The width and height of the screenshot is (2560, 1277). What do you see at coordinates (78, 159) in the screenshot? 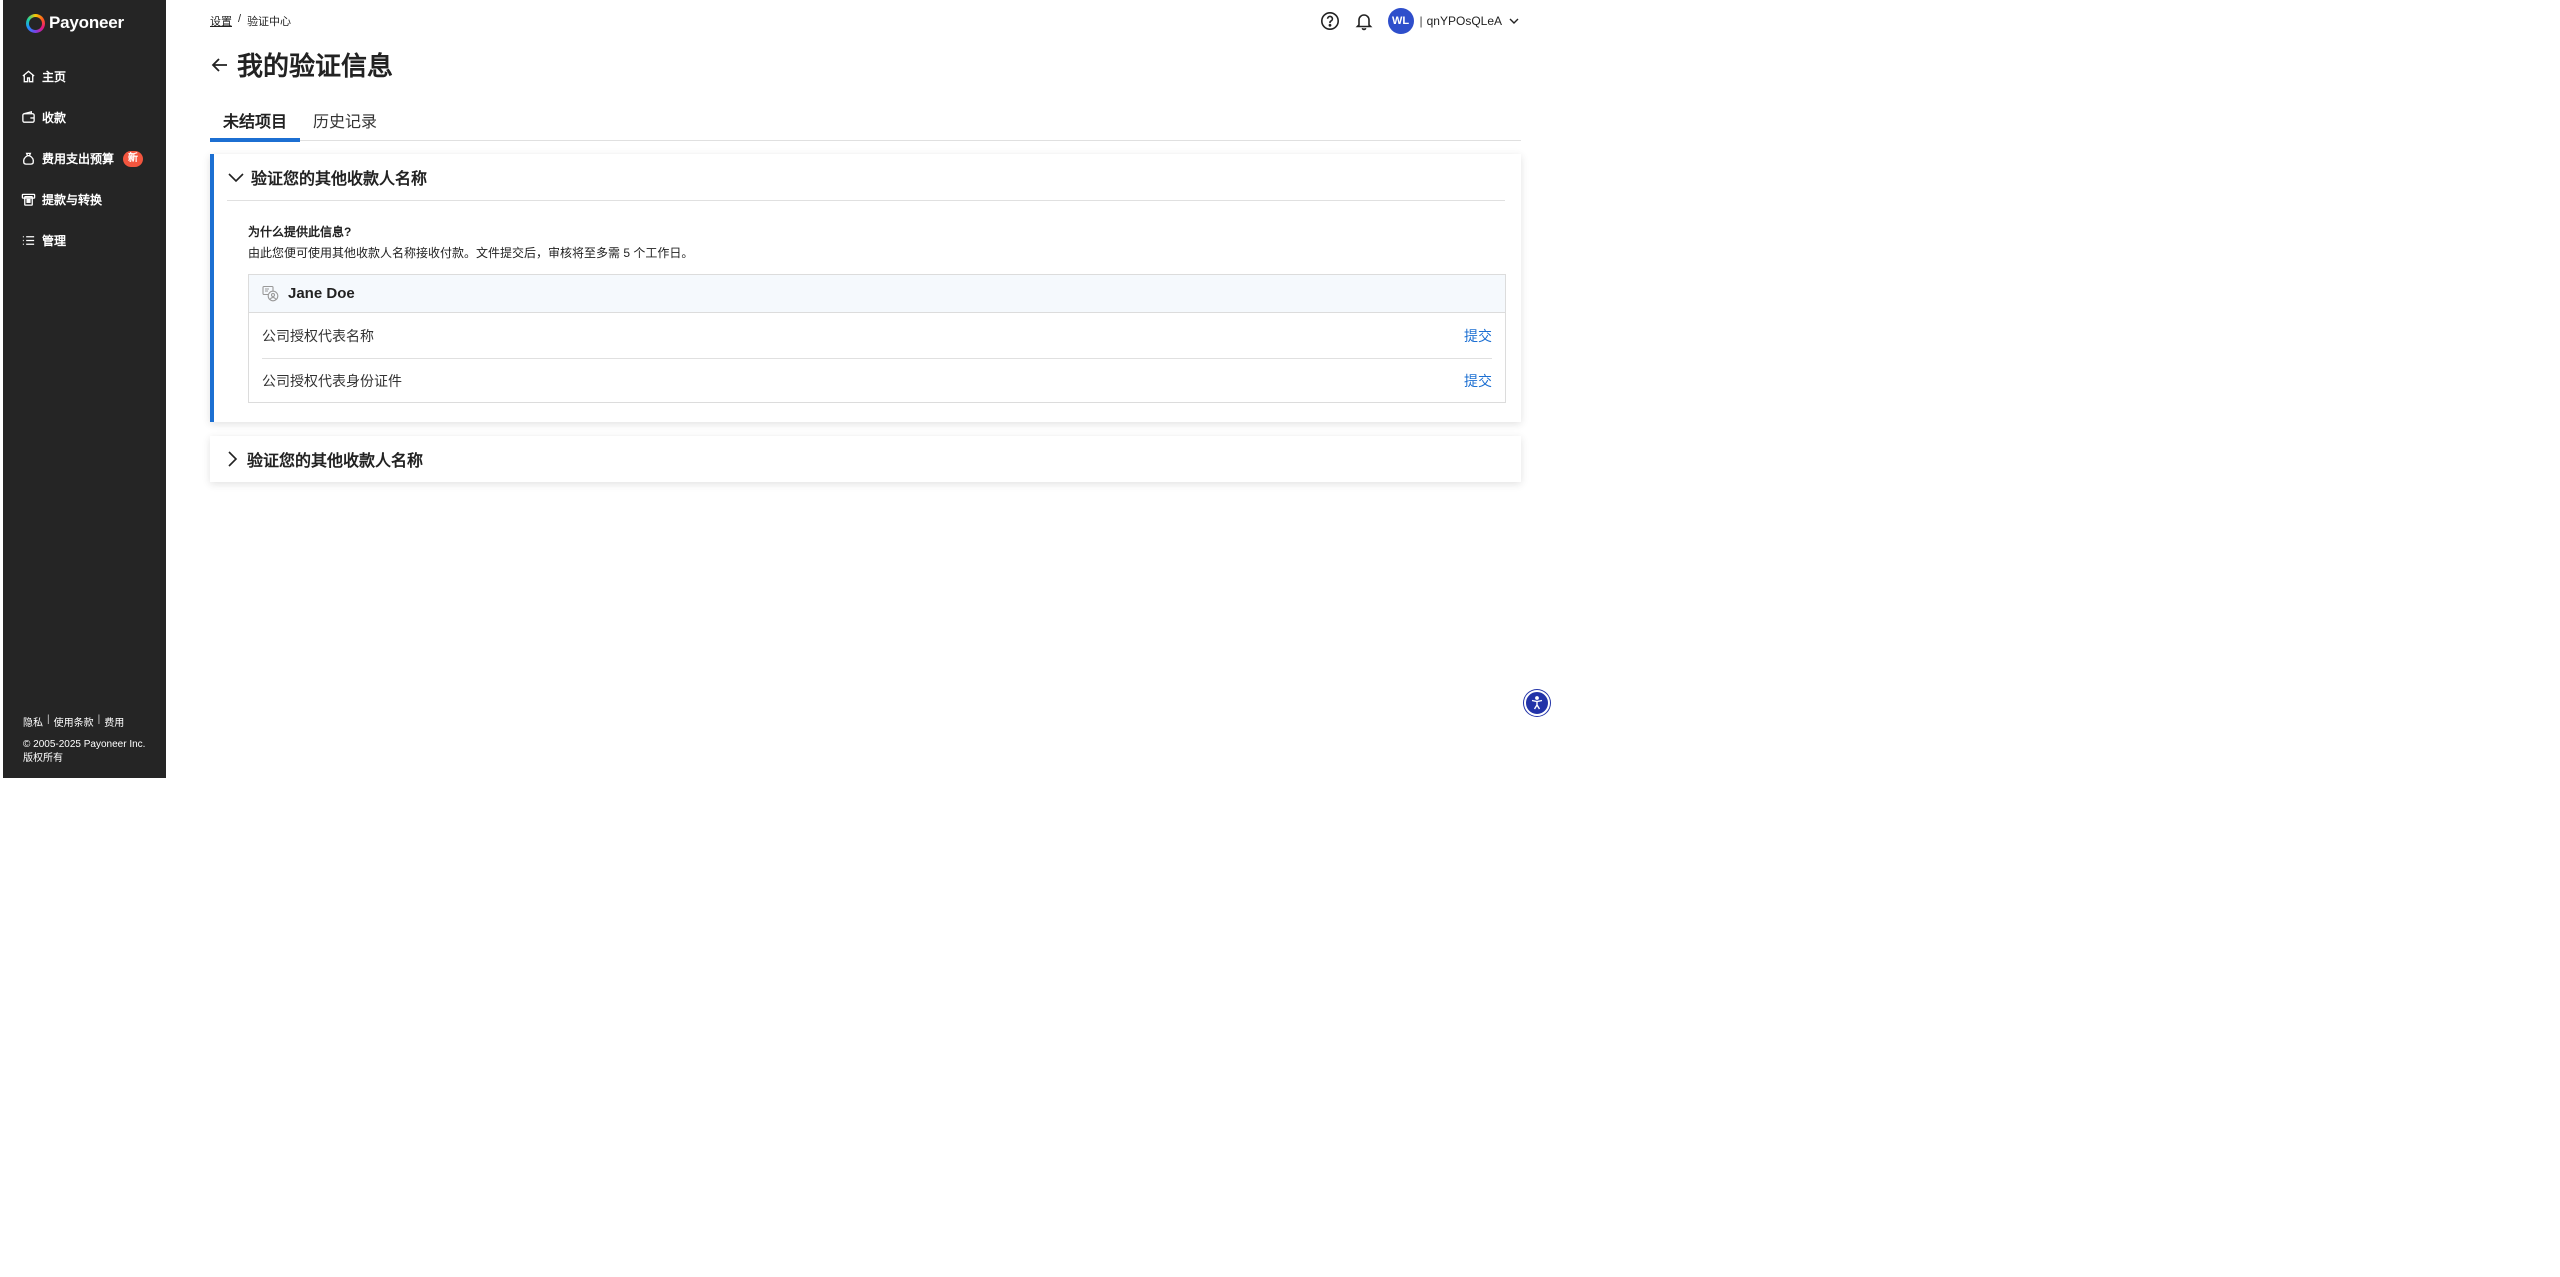
I see `sidebar-item-label: 费用支出预算` at bounding box center [78, 159].